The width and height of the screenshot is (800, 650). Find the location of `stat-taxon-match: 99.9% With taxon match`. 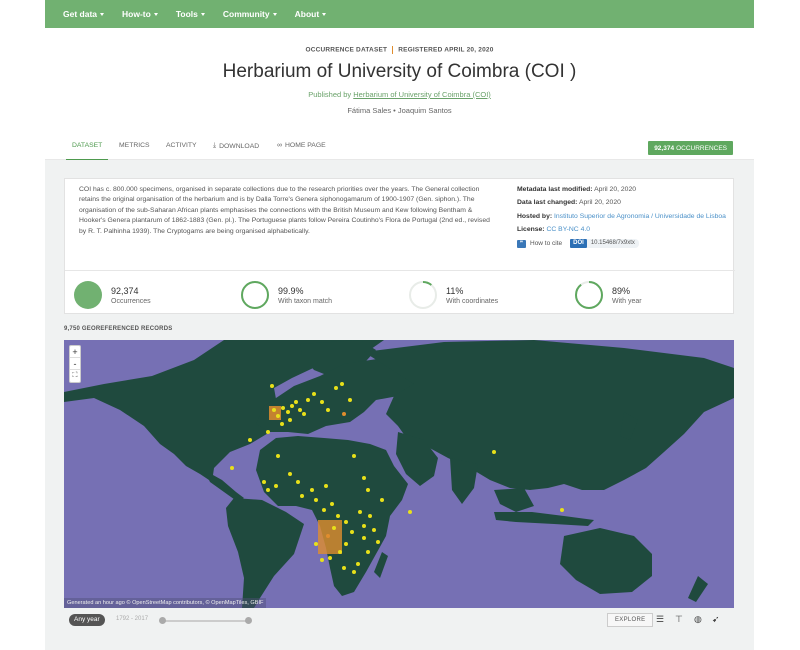

stat-taxon-match: 99.9% With taxon match is located at coordinates (286, 295).